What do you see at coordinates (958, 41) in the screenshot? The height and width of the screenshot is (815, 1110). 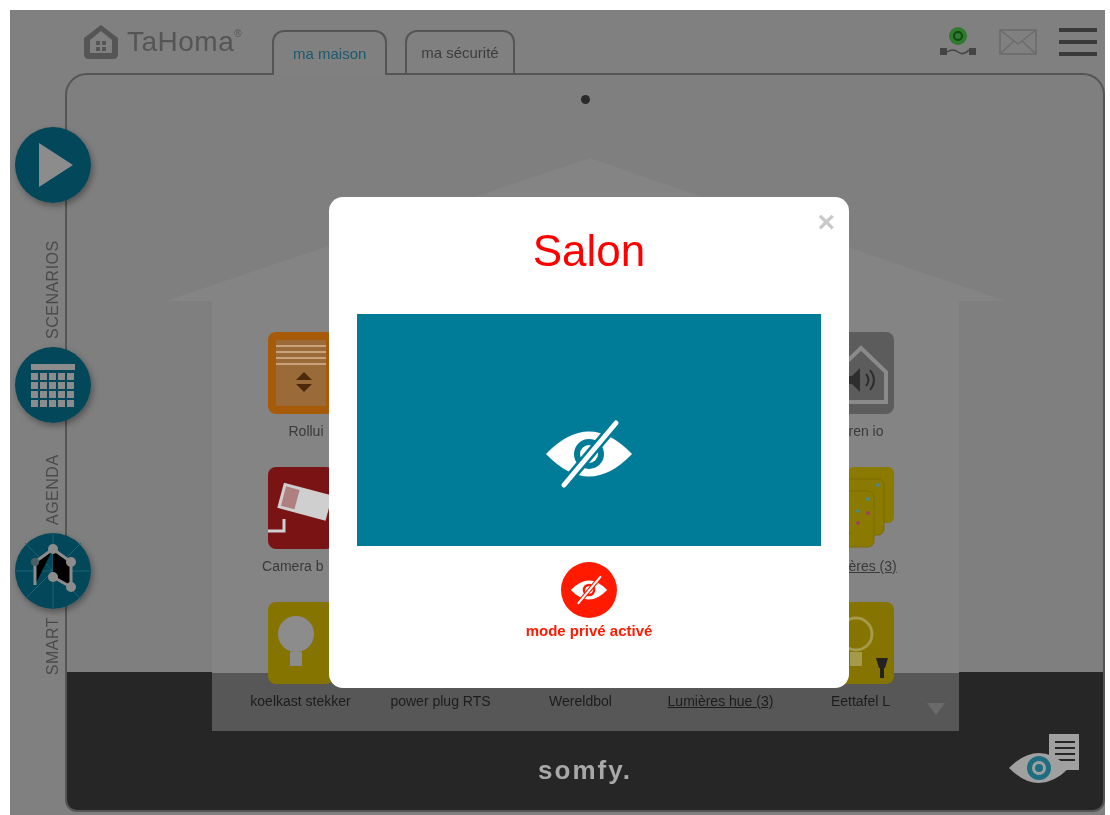 I see `network-connection-icon` at bounding box center [958, 41].